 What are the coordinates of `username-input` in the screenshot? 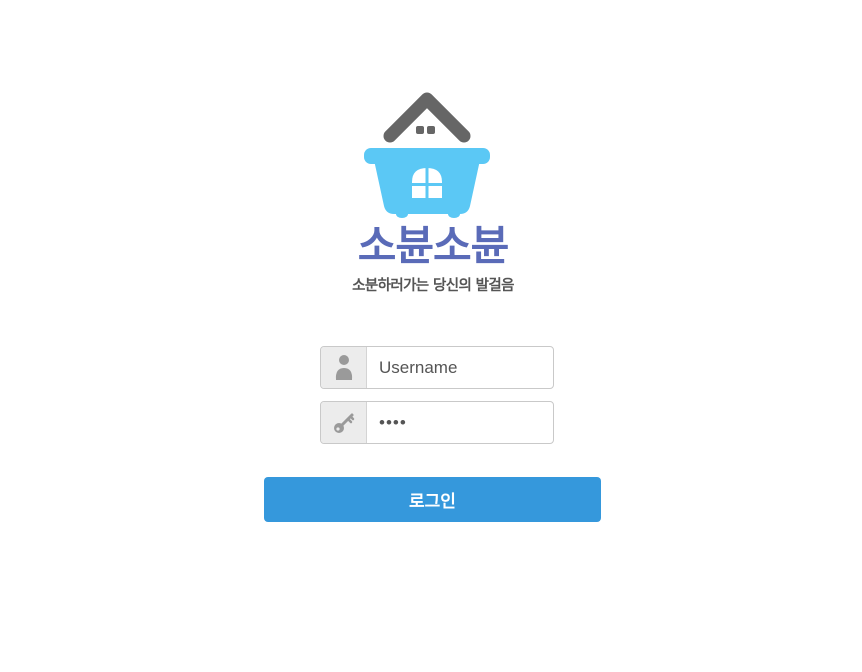 It's located at (460, 367).